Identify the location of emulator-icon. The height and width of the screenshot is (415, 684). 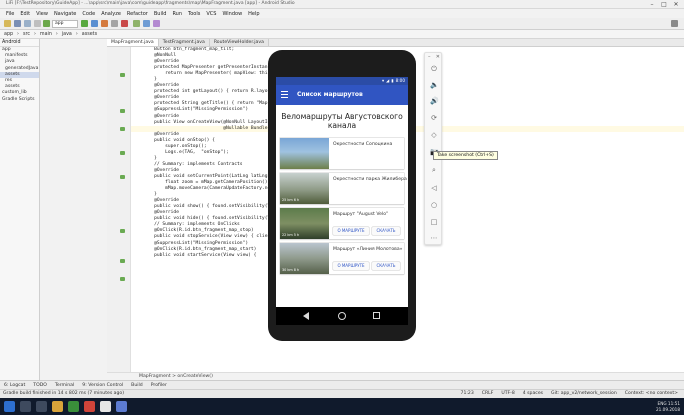
(105, 406).